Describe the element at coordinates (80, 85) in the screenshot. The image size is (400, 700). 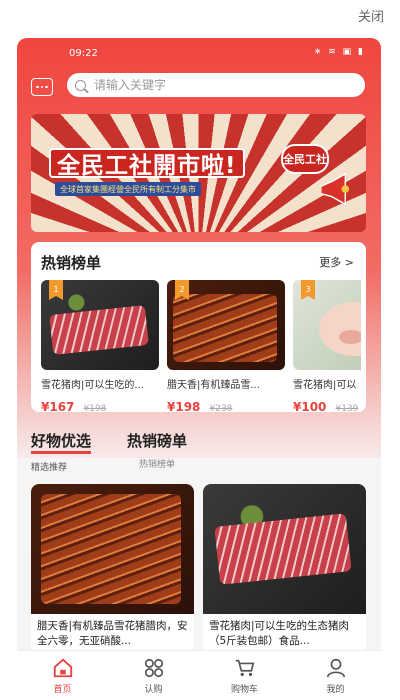
I see `search-icon` at that location.